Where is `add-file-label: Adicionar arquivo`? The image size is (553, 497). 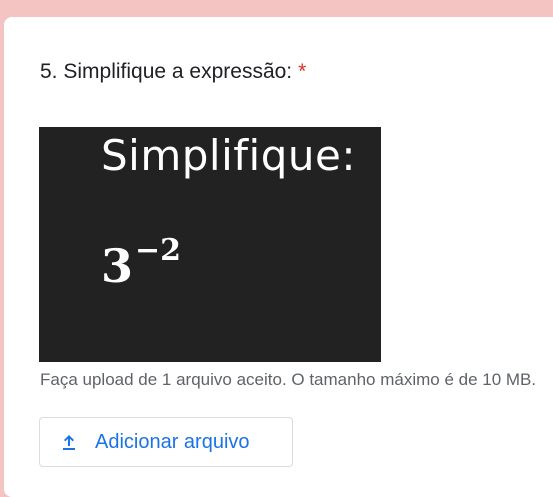
add-file-label: Adicionar arquivo is located at coordinates (172, 441).